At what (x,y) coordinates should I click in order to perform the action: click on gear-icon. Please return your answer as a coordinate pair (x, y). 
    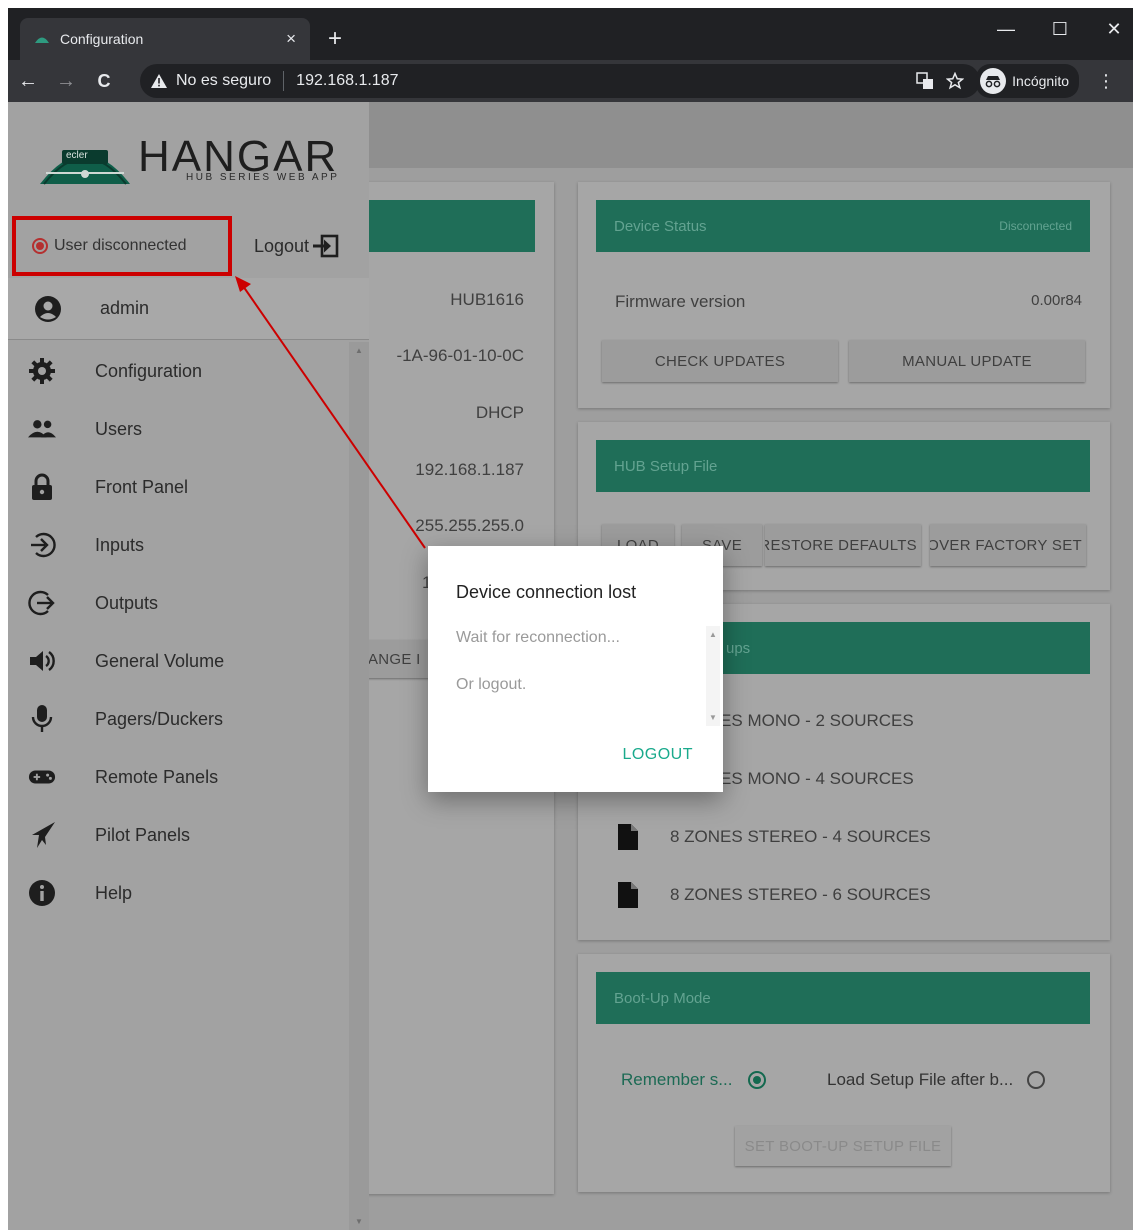
    Looking at the image, I should click on (42, 371).